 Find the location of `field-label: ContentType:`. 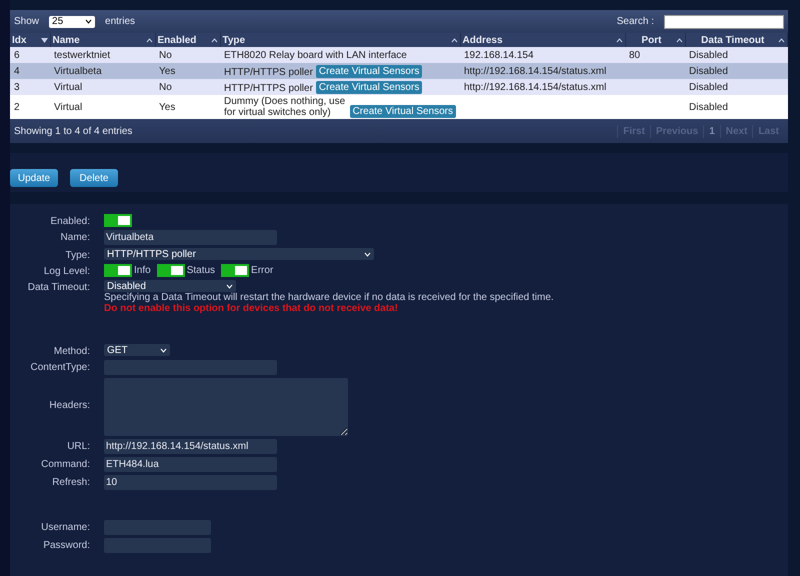

field-label: ContentType: is located at coordinates (60, 367).